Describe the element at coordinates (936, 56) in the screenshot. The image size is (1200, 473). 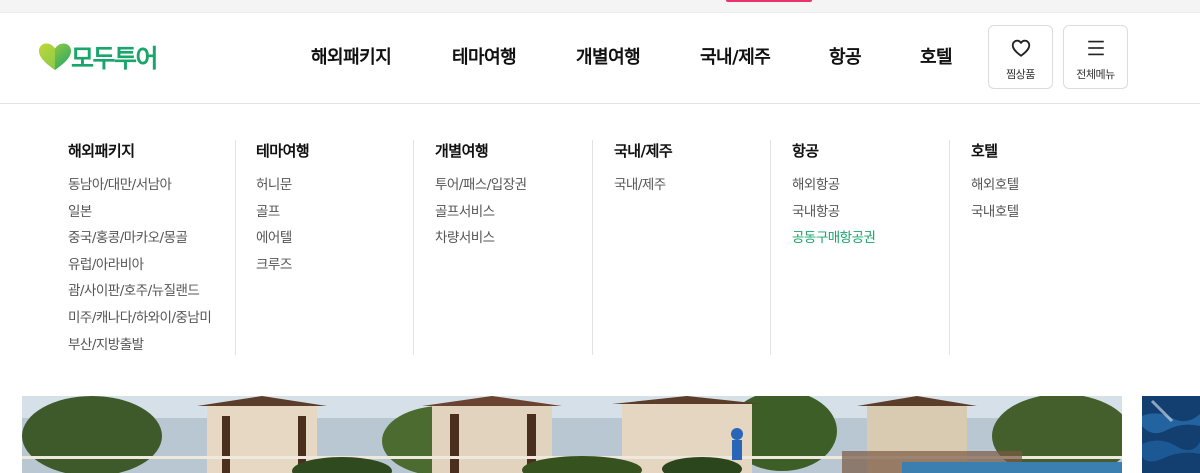
I see `nav-hotel: 호텔` at that location.